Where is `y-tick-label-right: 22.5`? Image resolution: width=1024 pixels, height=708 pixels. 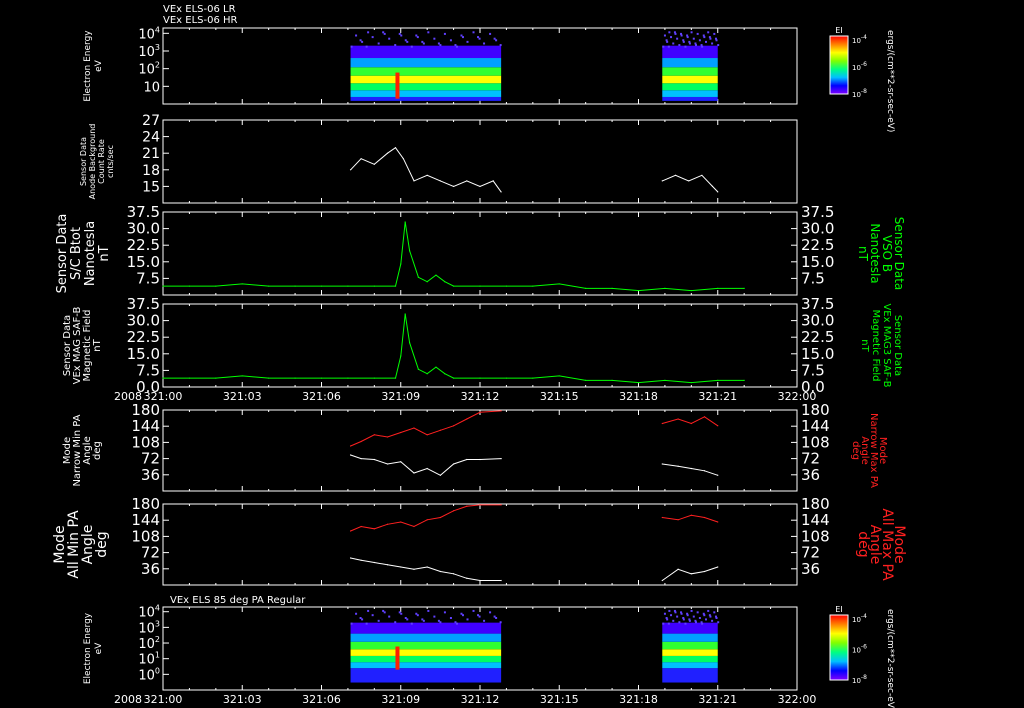 y-tick-label-right: 22.5 is located at coordinates (817, 245).